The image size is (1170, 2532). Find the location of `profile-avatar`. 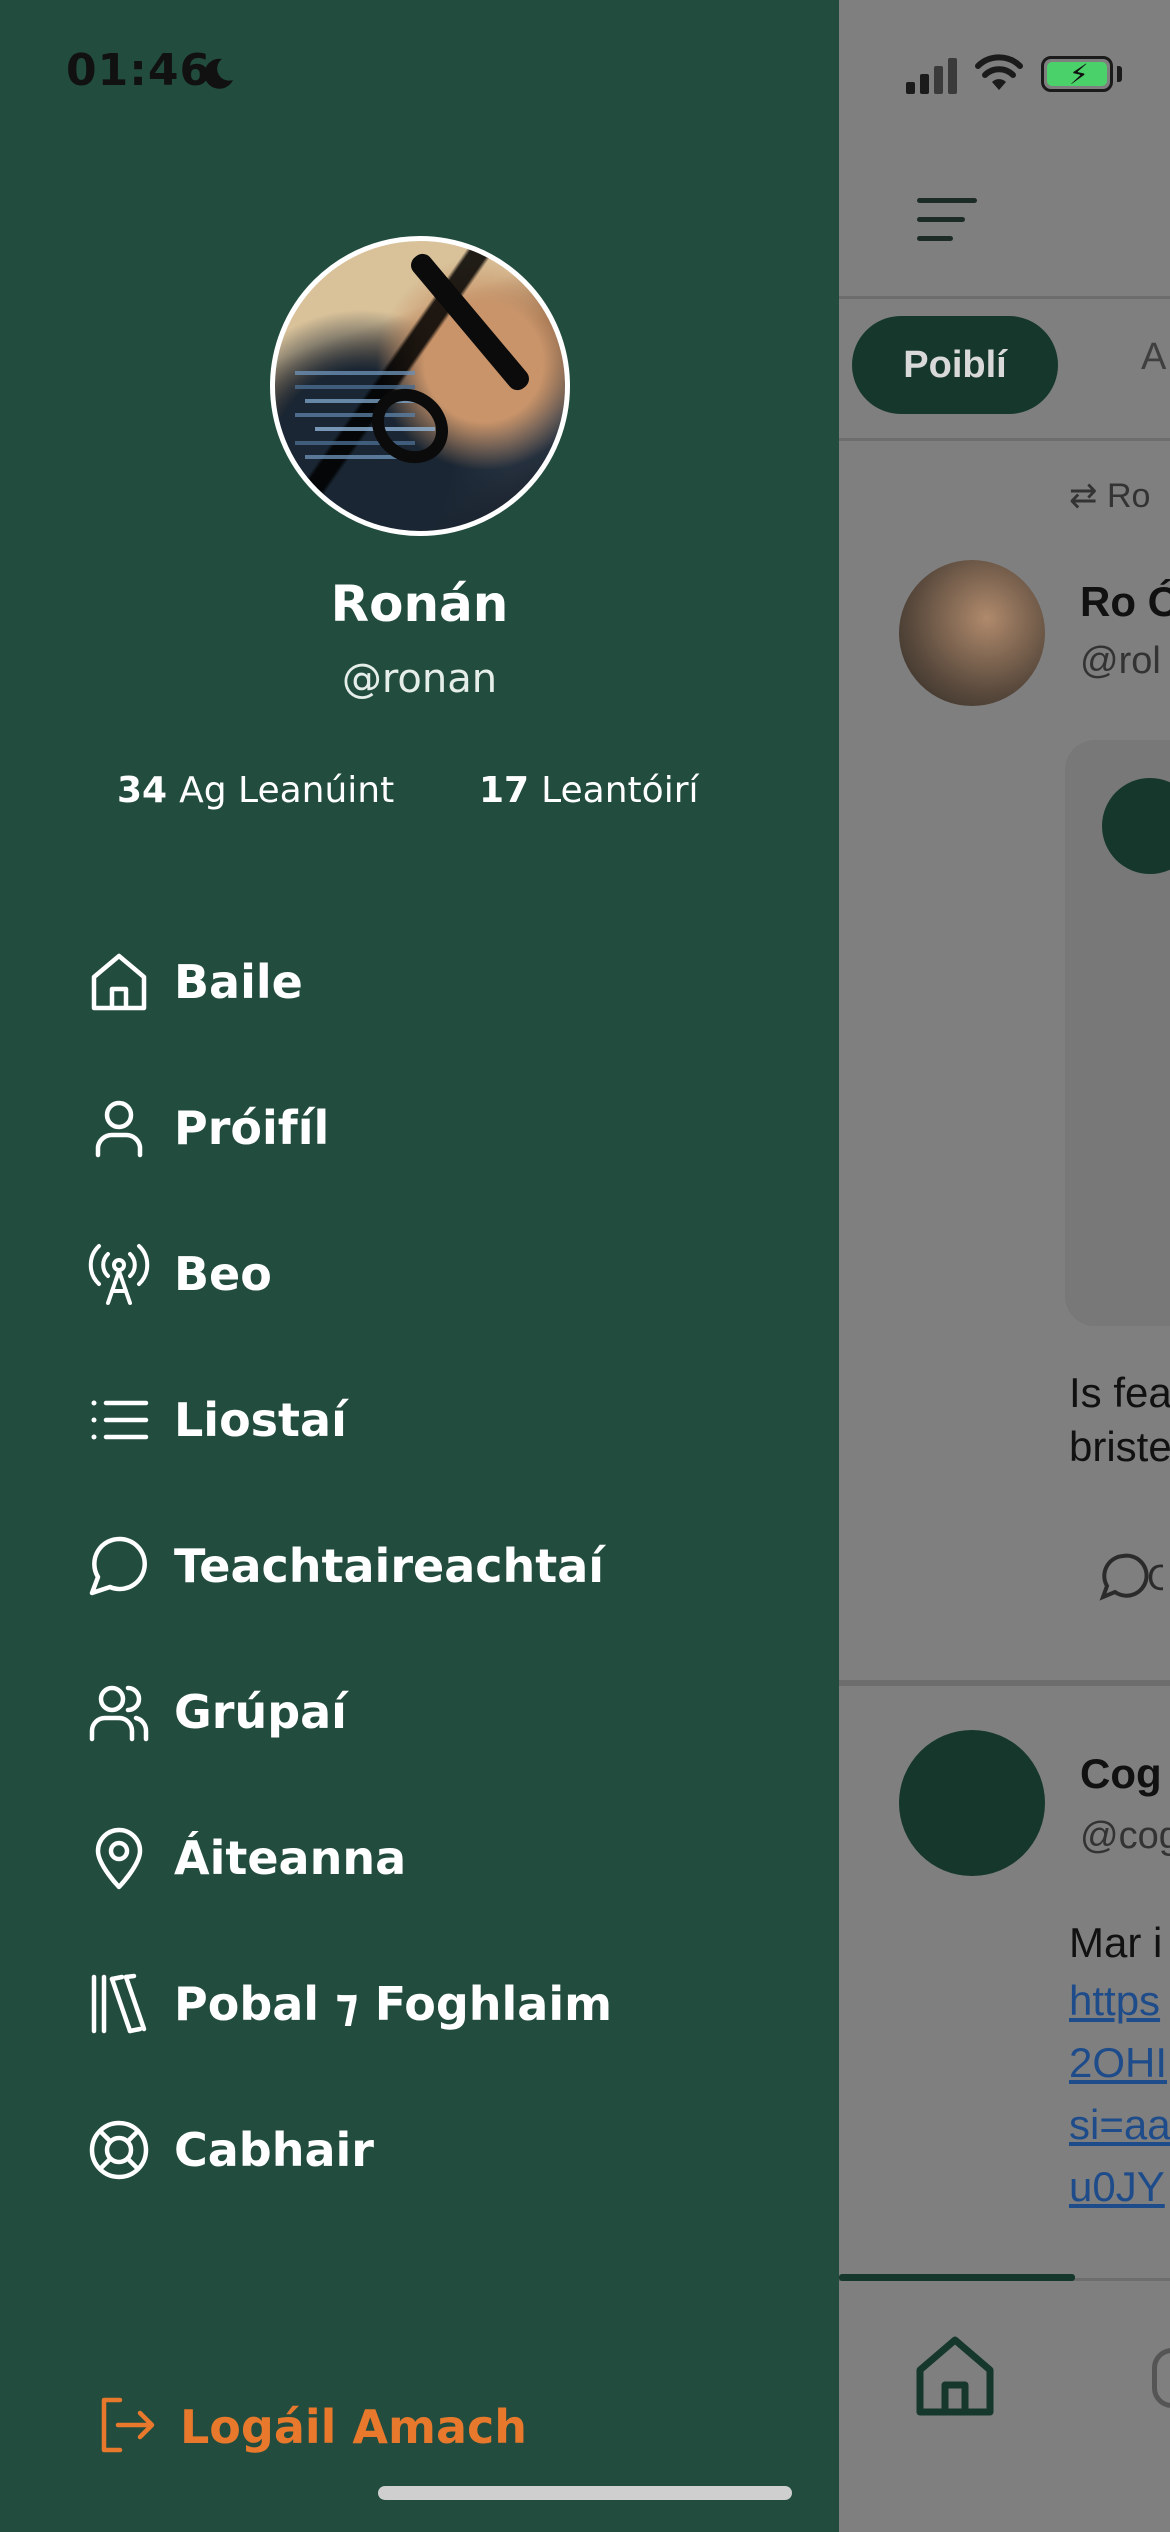

profile-avatar is located at coordinates (420, 386).